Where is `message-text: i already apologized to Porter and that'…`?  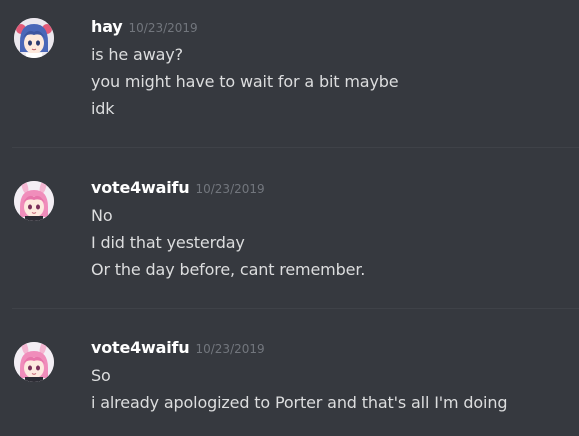 message-text: i already apologized to Porter and that'… is located at coordinates (299, 402).